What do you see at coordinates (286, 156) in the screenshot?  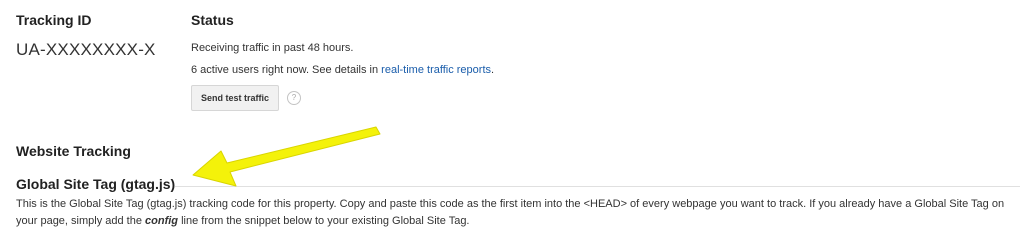 I see `pointer-arrow-shape` at bounding box center [286, 156].